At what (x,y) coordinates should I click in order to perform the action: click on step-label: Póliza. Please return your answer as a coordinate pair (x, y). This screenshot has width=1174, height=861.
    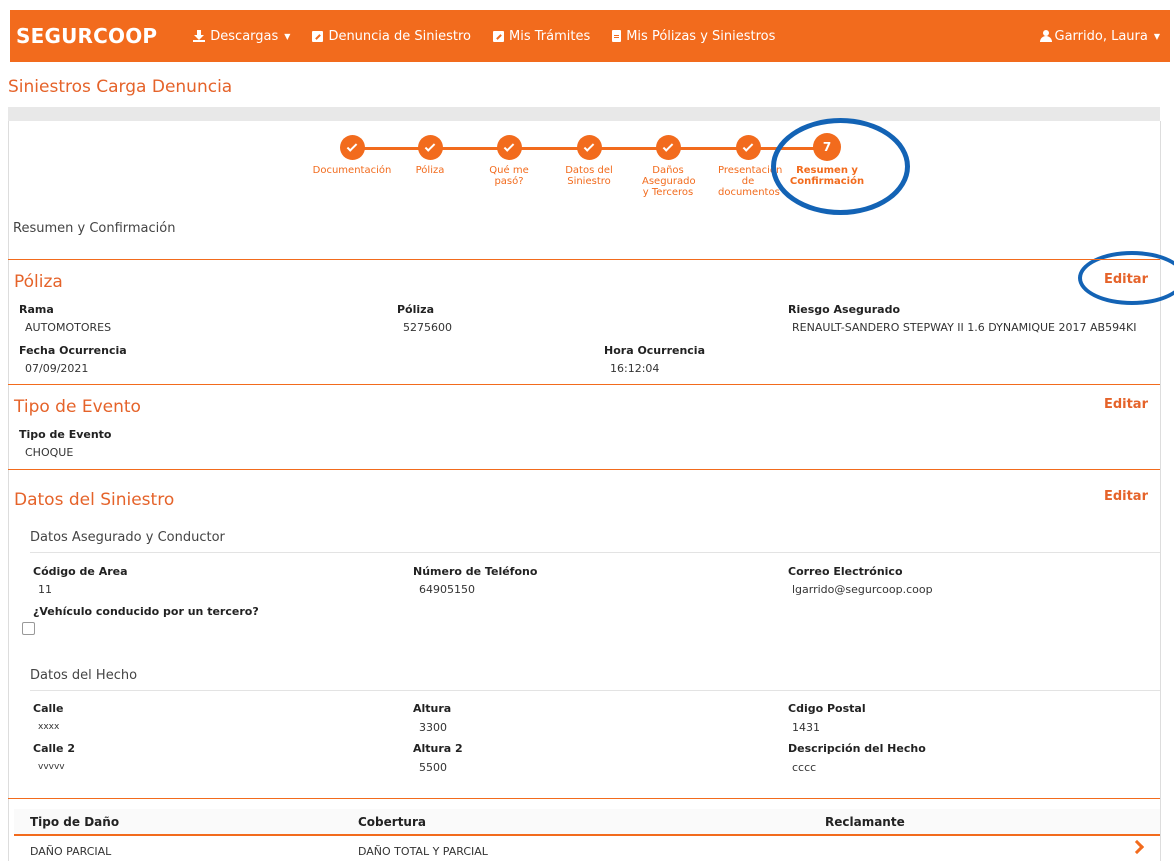
    Looking at the image, I should click on (430, 170).